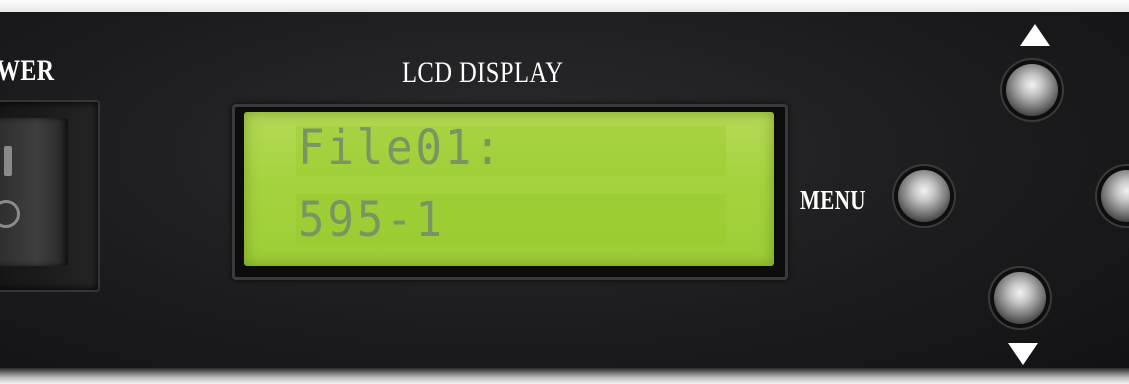 The height and width of the screenshot is (384, 1129). Describe the element at coordinates (1020, 298) in the screenshot. I see `down-button` at that location.